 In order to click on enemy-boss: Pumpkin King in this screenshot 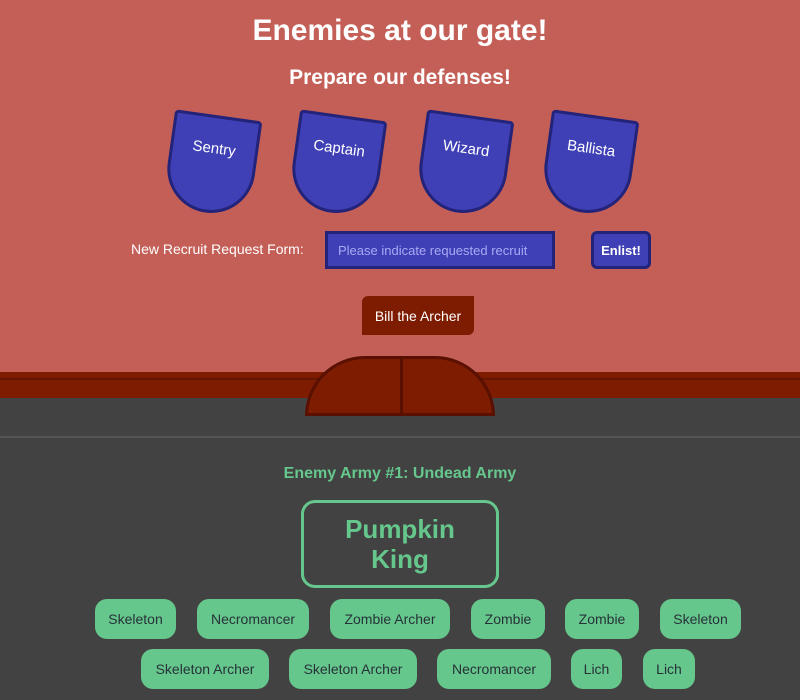, I will do `click(400, 544)`.